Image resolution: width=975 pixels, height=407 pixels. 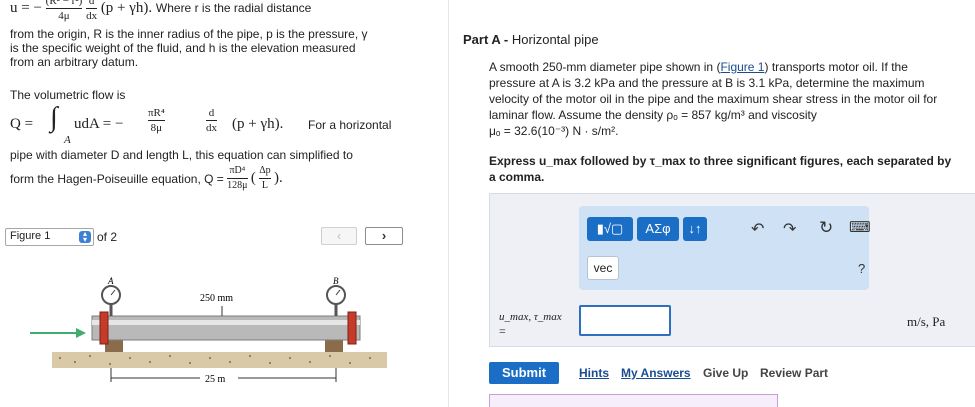 What do you see at coordinates (757, 229) in the screenshot?
I see `undo-icon: ↶` at bounding box center [757, 229].